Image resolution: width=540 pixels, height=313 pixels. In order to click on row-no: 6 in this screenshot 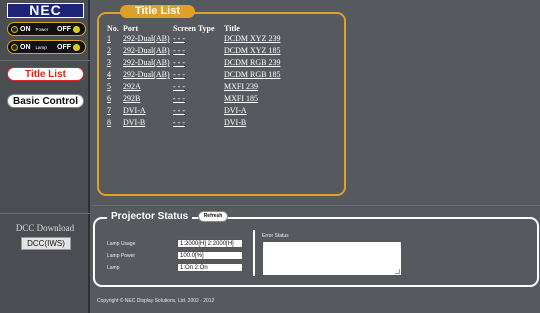, I will do `click(109, 98)`.